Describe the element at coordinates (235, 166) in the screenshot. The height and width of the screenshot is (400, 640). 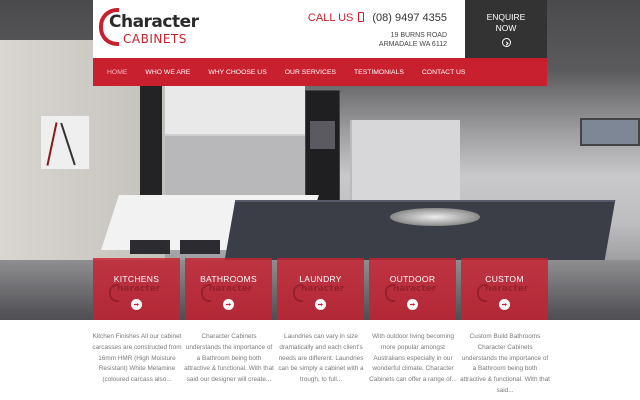
I see `hero-backsplash` at that location.